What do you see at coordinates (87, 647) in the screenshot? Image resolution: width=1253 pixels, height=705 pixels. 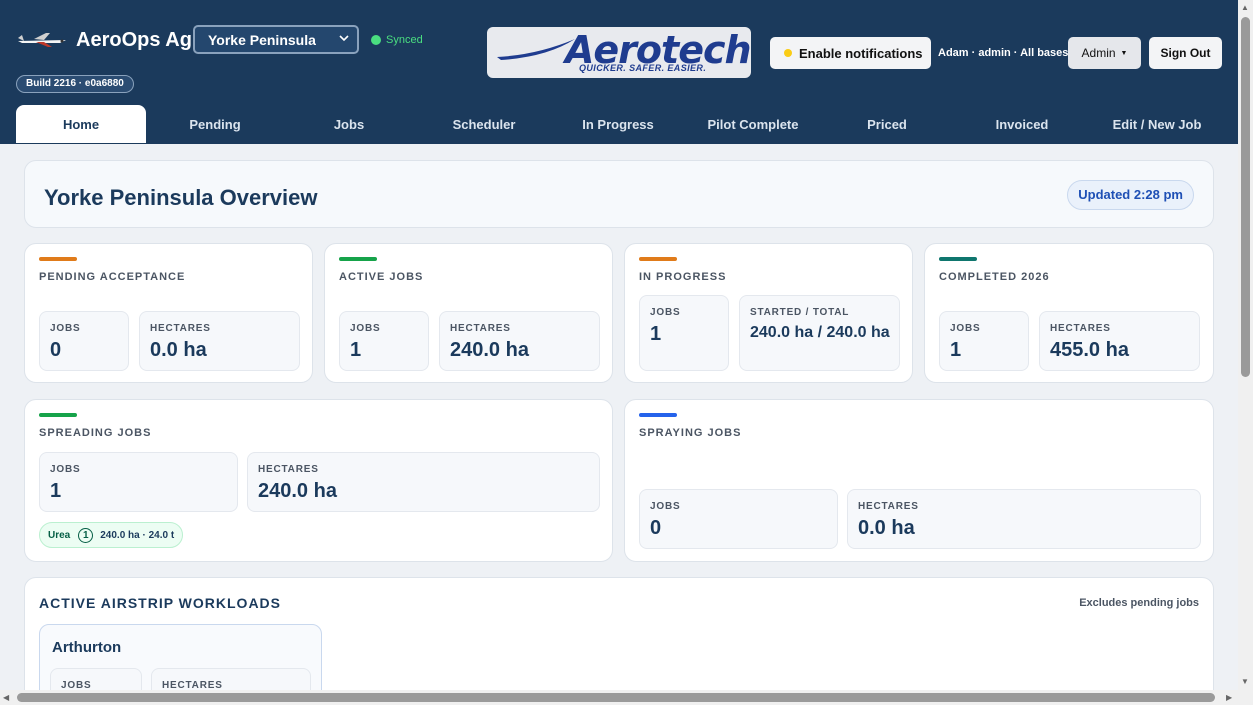 I see `airstrip-name: Arthurton` at bounding box center [87, 647].